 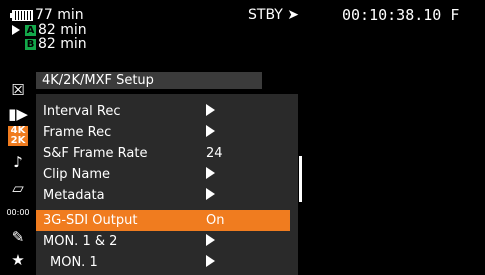 I want to click on slot-b-status: B 82 min, so click(x=56, y=44).